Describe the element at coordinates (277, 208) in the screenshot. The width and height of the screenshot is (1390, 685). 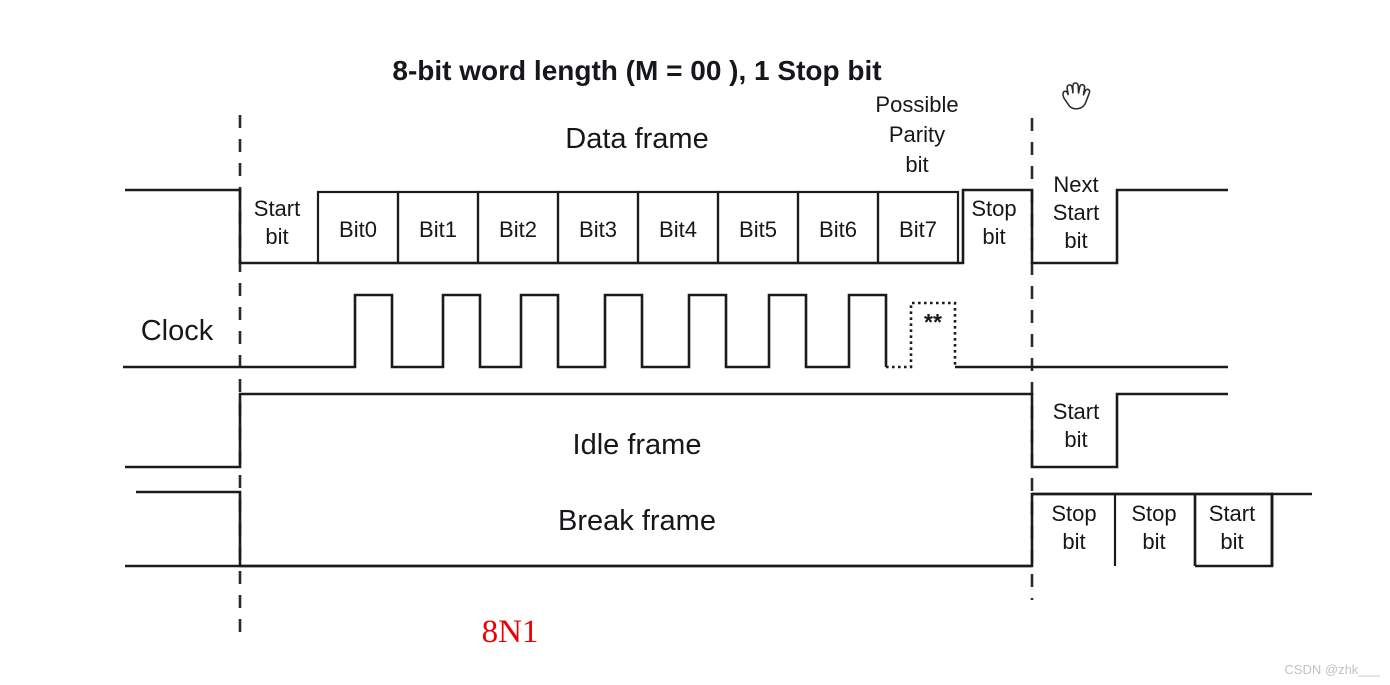
I see `start-bit-label-line1: Start` at that location.